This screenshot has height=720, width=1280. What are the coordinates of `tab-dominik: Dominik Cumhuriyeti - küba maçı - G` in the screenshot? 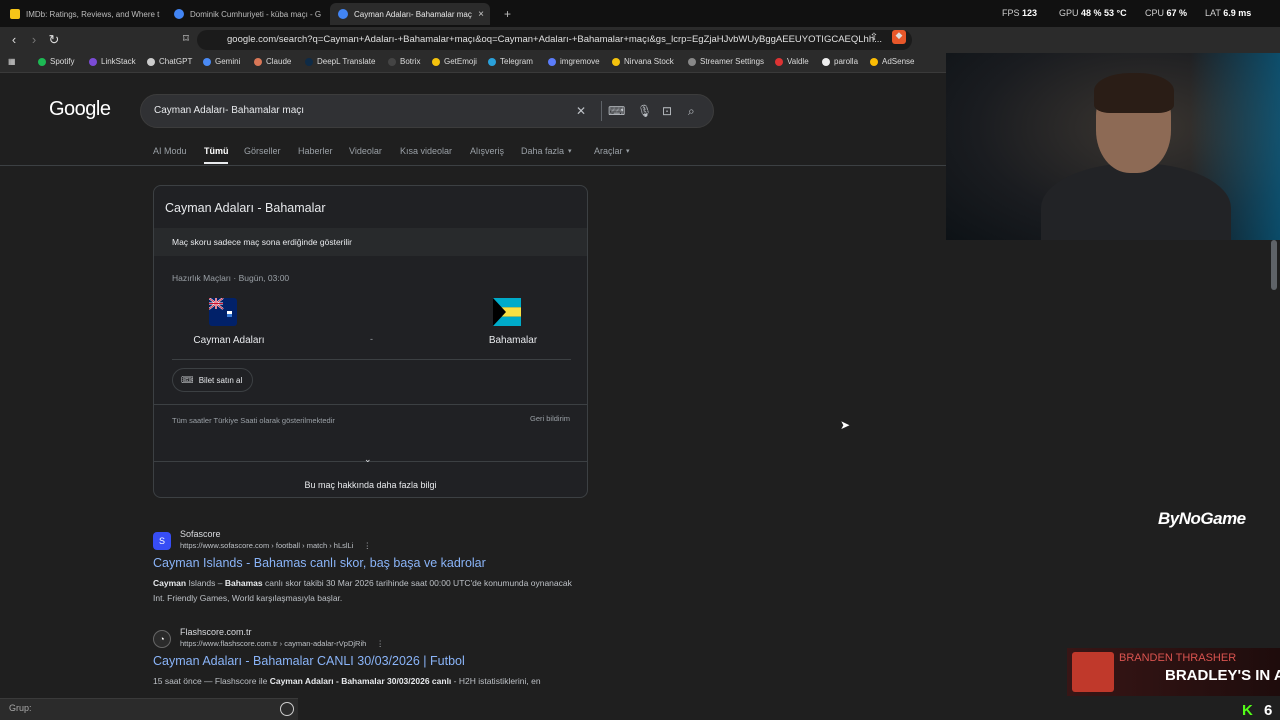 It's located at (246, 14).